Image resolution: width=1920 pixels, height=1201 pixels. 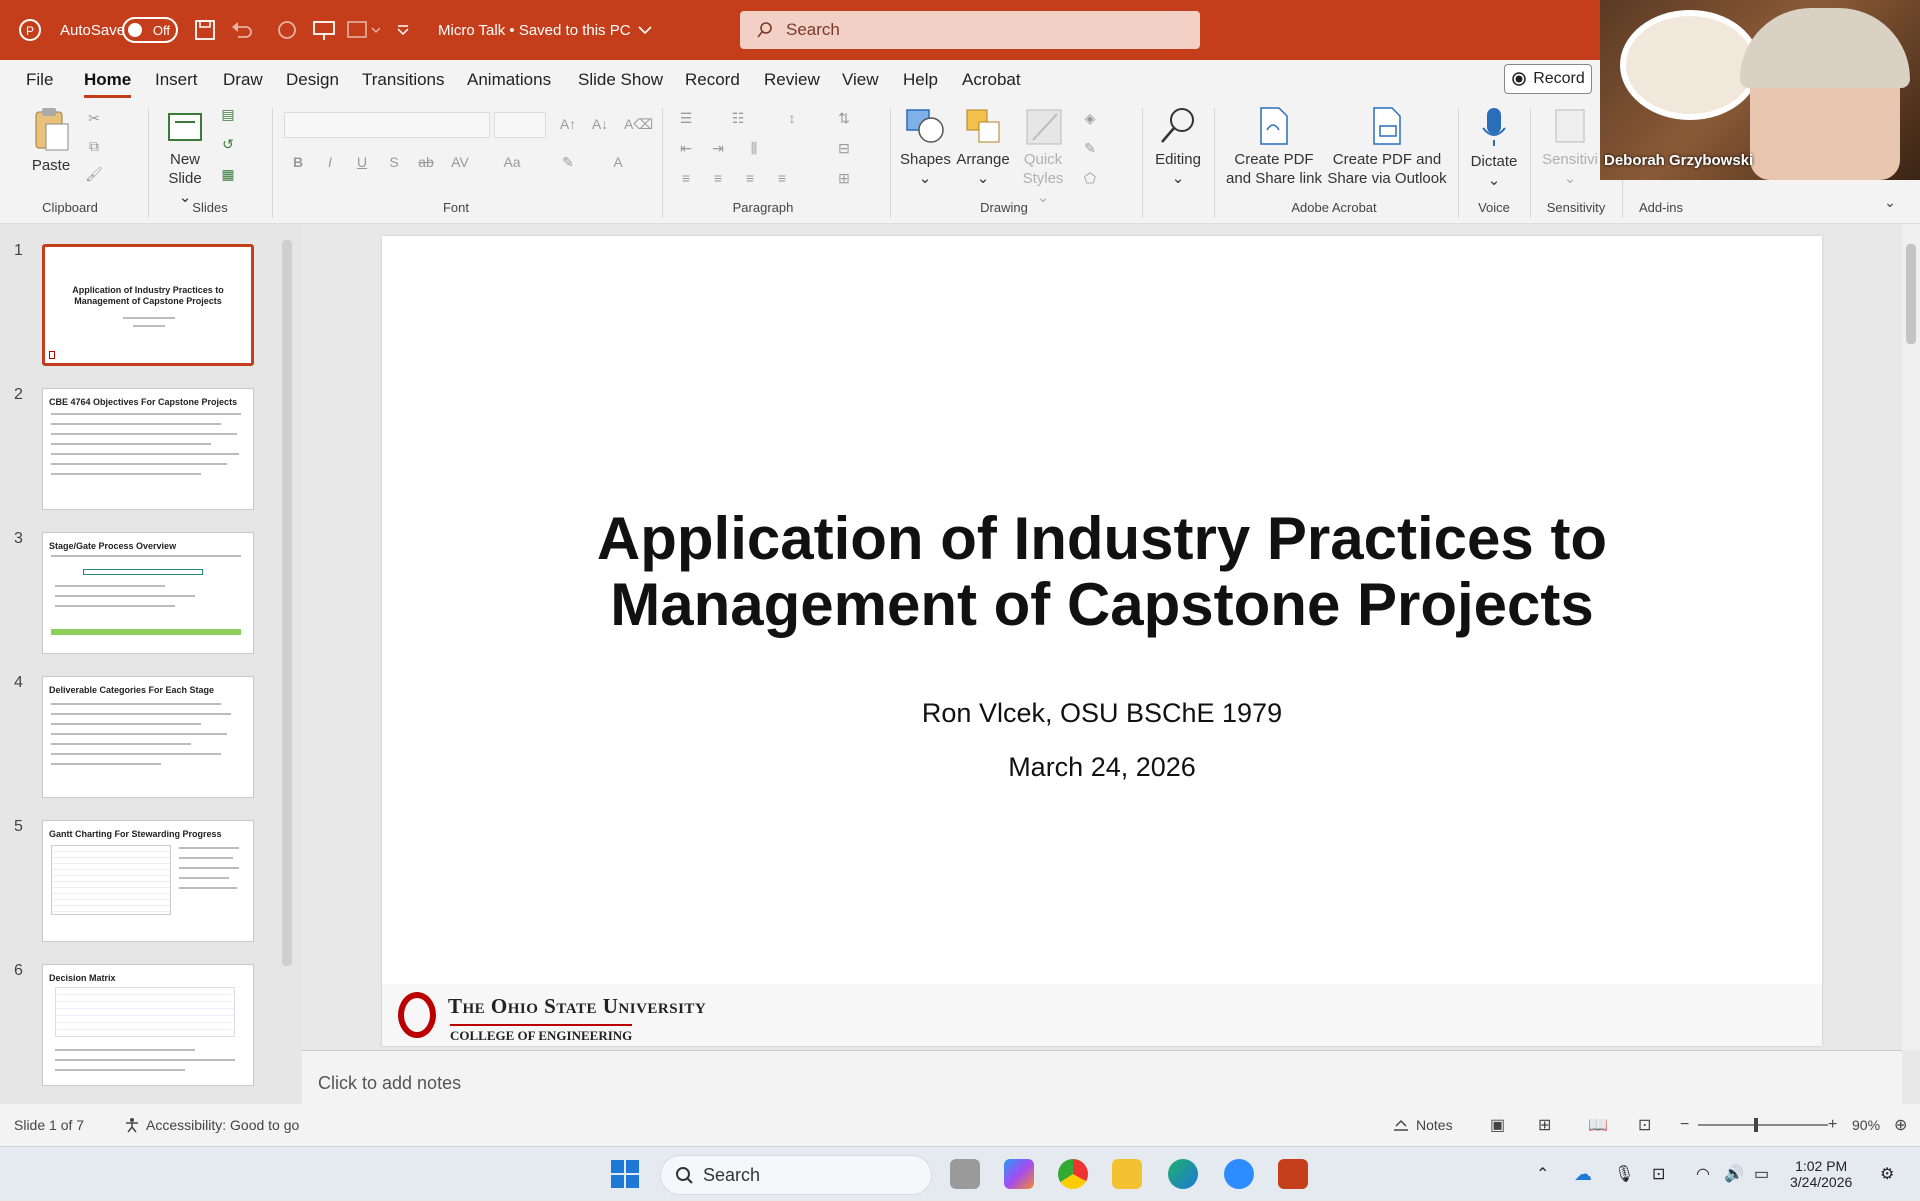 What do you see at coordinates (1684, 1125) in the screenshot?
I see `zoom-out-icon: −` at bounding box center [1684, 1125].